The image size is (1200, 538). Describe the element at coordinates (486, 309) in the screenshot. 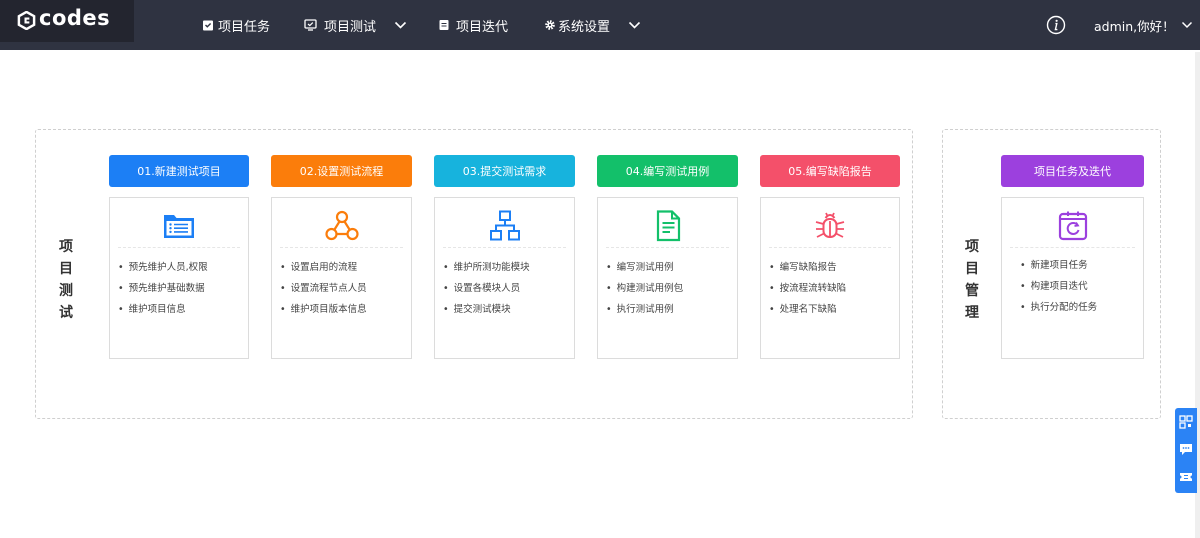

I see `list-item: 提交测试模块` at that location.